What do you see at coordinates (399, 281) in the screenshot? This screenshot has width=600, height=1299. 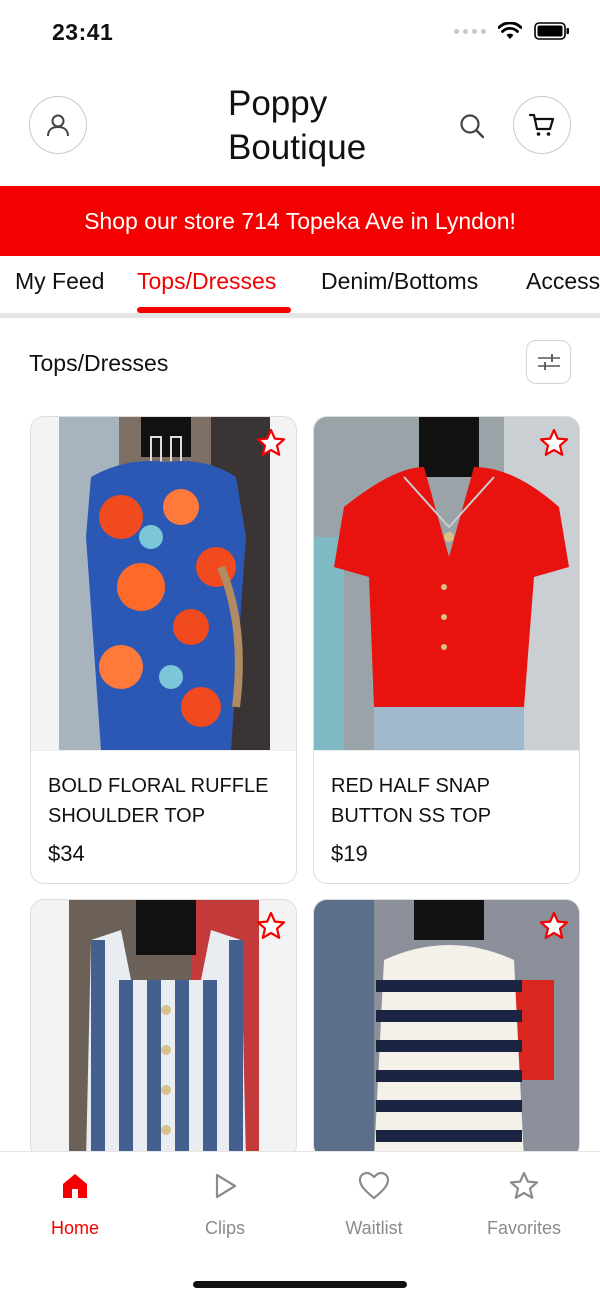 I see `tab-denim-bottoms: Denim/Bottoms` at bounding box center [399, 281].